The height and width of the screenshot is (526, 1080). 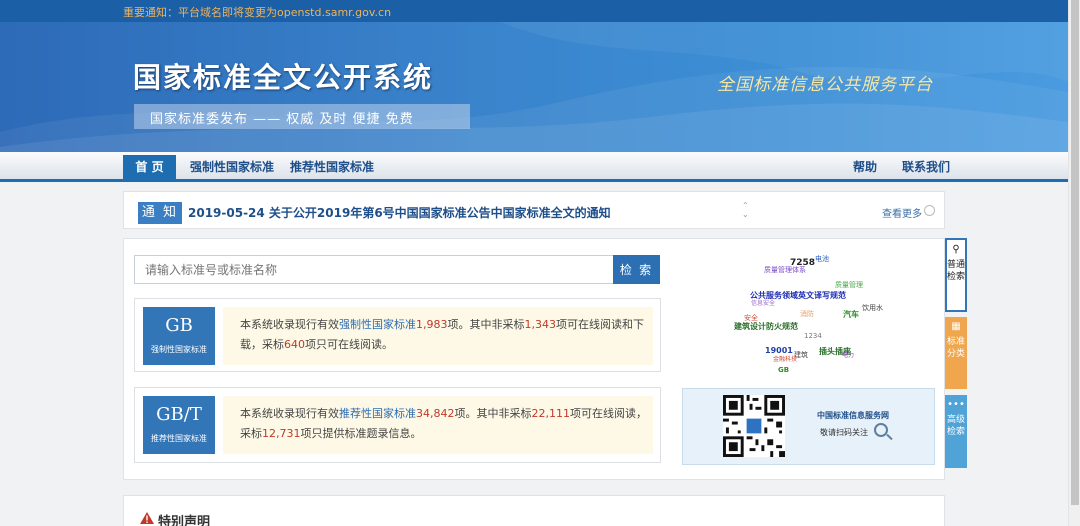 What do you see at coordinates (844, 432) in the screenshot?
I see `qr-subtitle: 敬请扫码关注` at bounding box center [844, 432].